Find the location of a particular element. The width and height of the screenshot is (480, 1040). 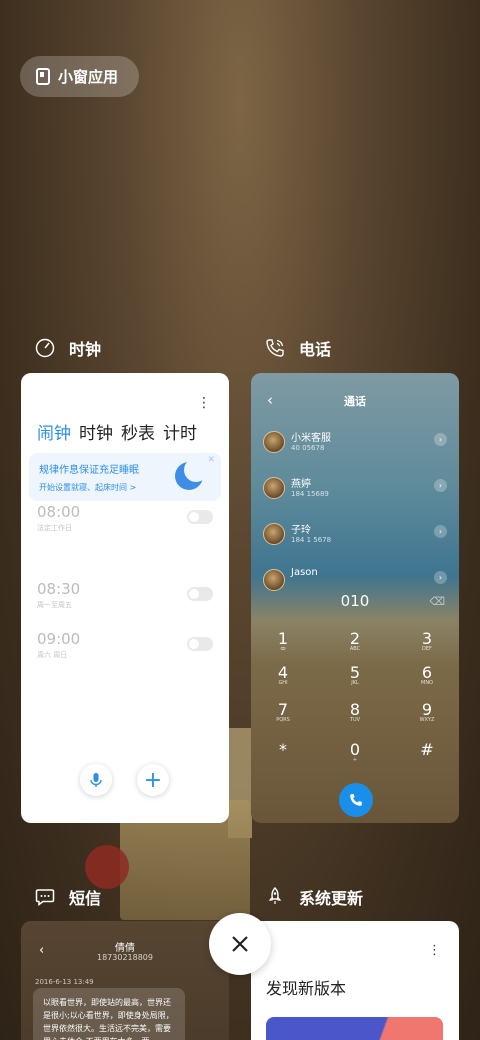

contact-row: 小米客服 40 05678 › is located at coordinates (355, 444).